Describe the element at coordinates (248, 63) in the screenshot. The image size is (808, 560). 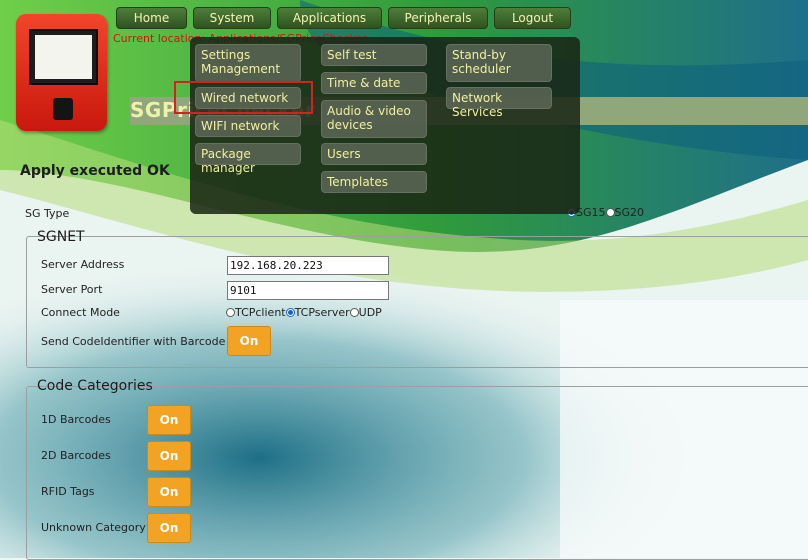
I see `menu-item-settings-management: Settings Management` at that location.